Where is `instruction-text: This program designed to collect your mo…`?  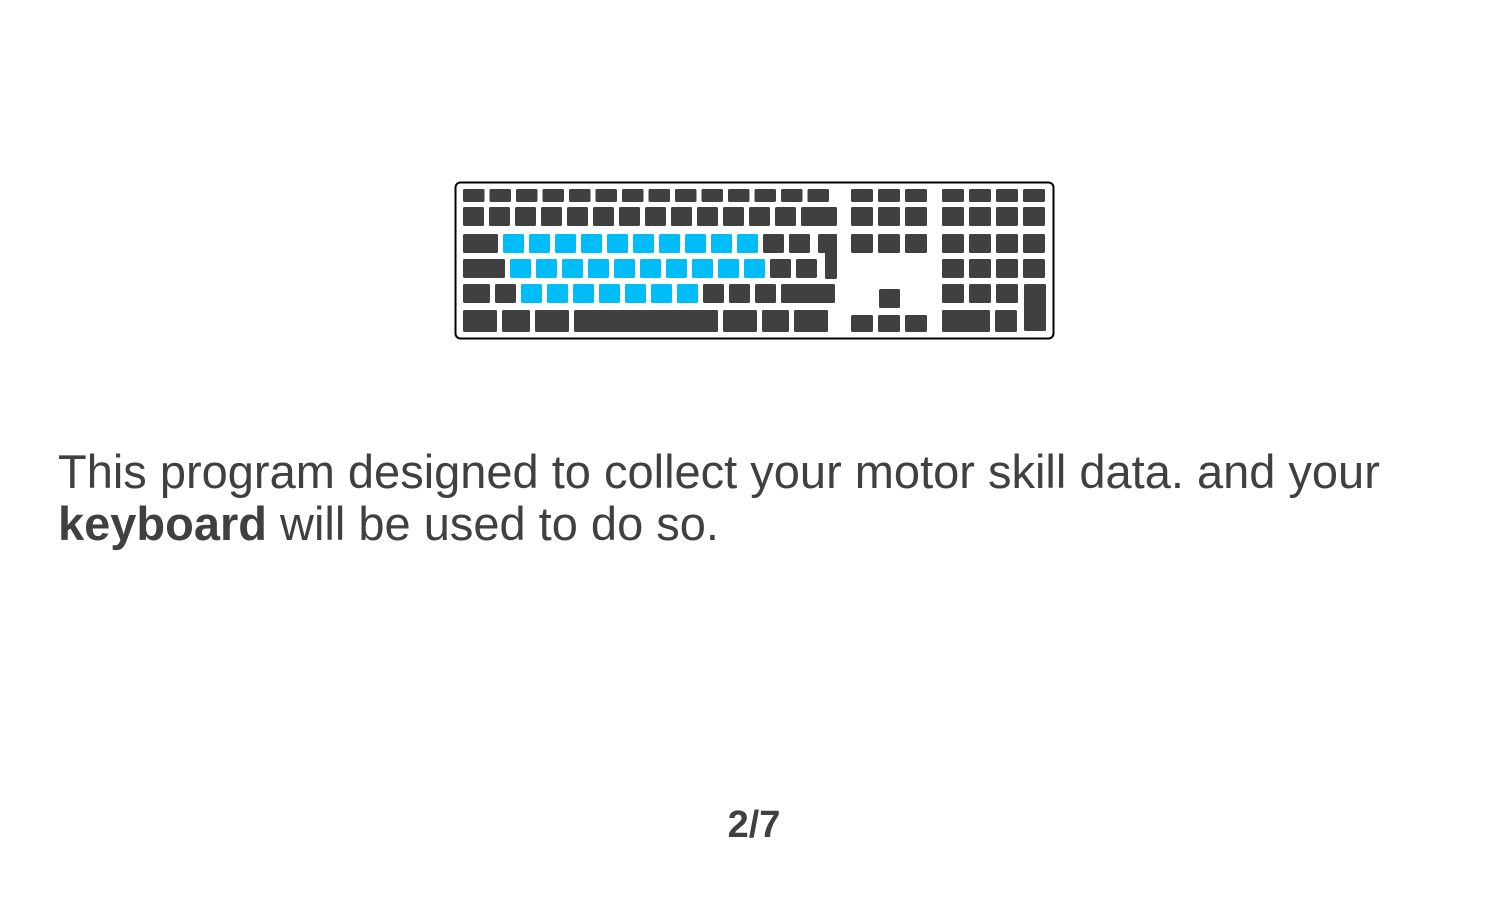
instruction-text: This program designed to collect your mo… is located at coordinates (758, 498).